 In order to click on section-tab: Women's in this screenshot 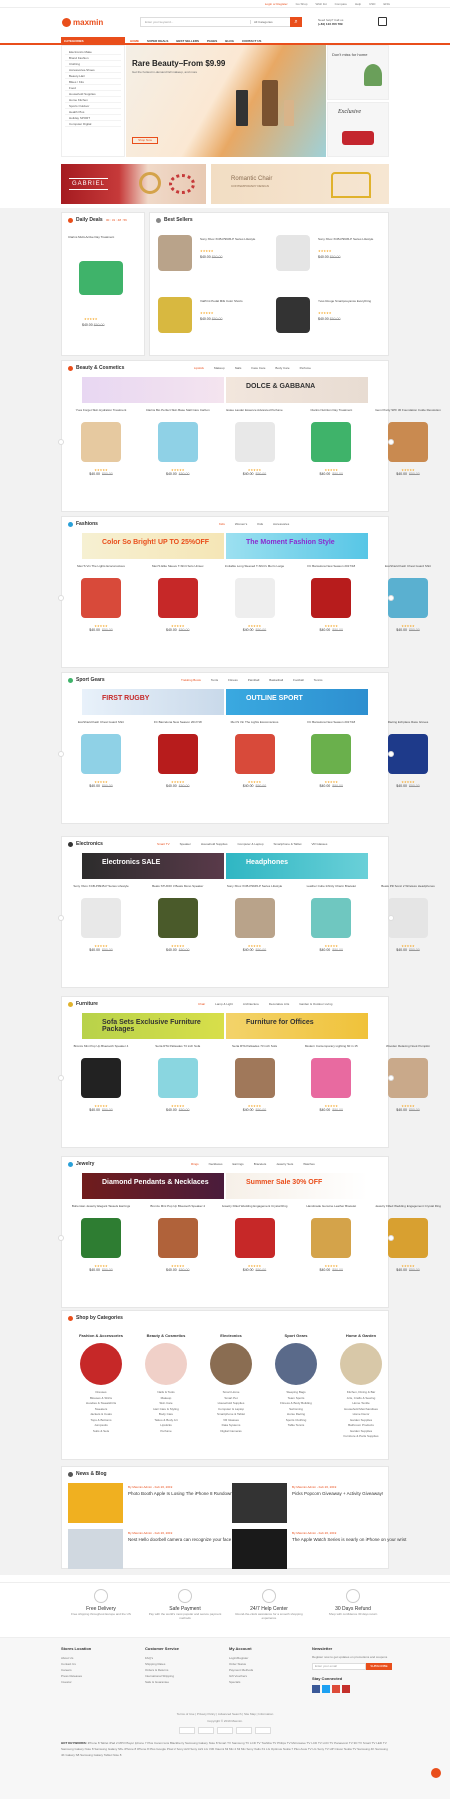, I will do `click(241, 524)`.